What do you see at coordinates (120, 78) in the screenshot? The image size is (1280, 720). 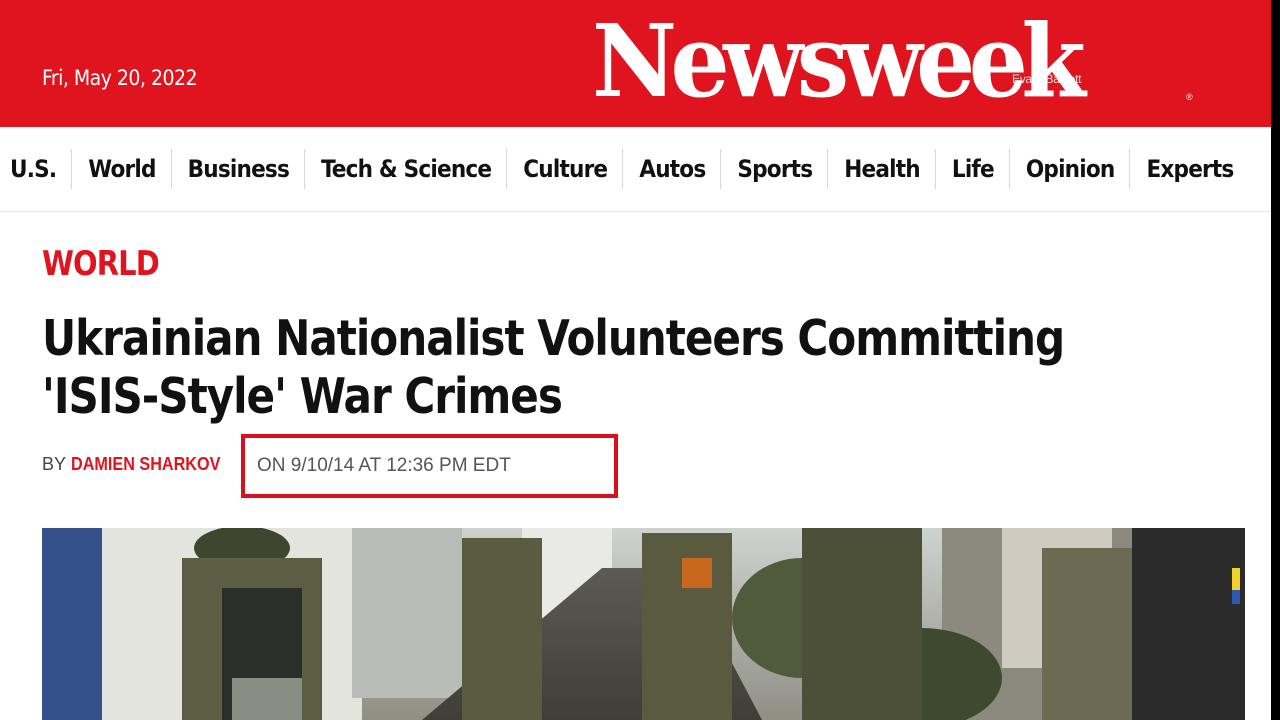 I see `header-date: Fri, May 20, 2022` at bounding box center [120, 78].